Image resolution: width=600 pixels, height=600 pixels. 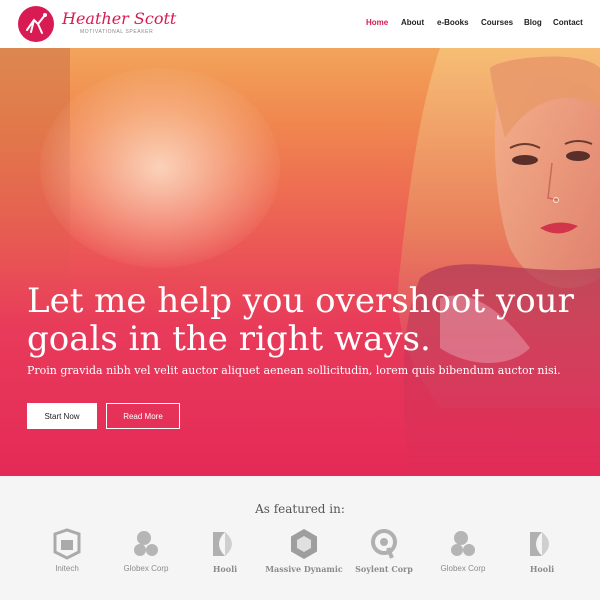 What do you see at coordinates (304, 569) in the screenshot?
I see `logo-label: Massive Dynamic` at bounding box center [304, 569].